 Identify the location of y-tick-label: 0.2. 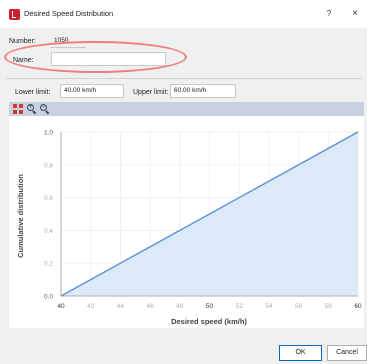
(48, 264).